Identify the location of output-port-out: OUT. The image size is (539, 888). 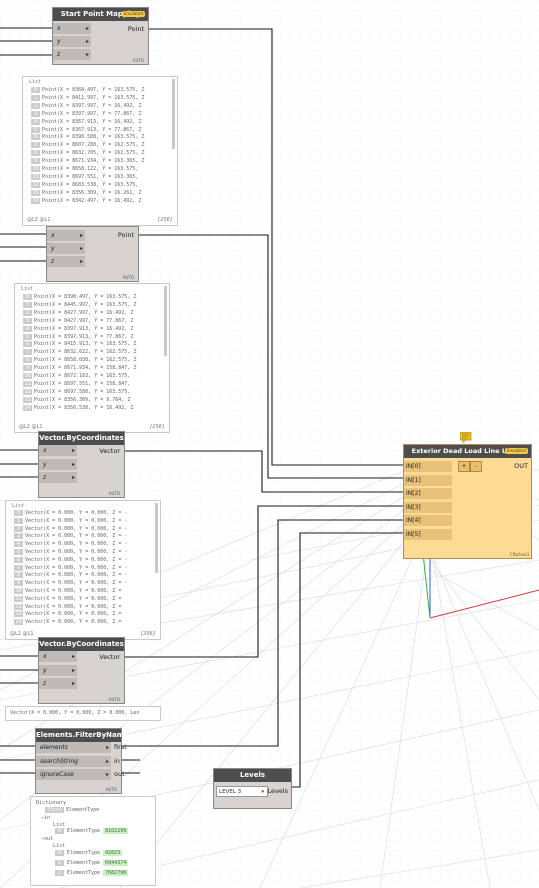
(521, 466).